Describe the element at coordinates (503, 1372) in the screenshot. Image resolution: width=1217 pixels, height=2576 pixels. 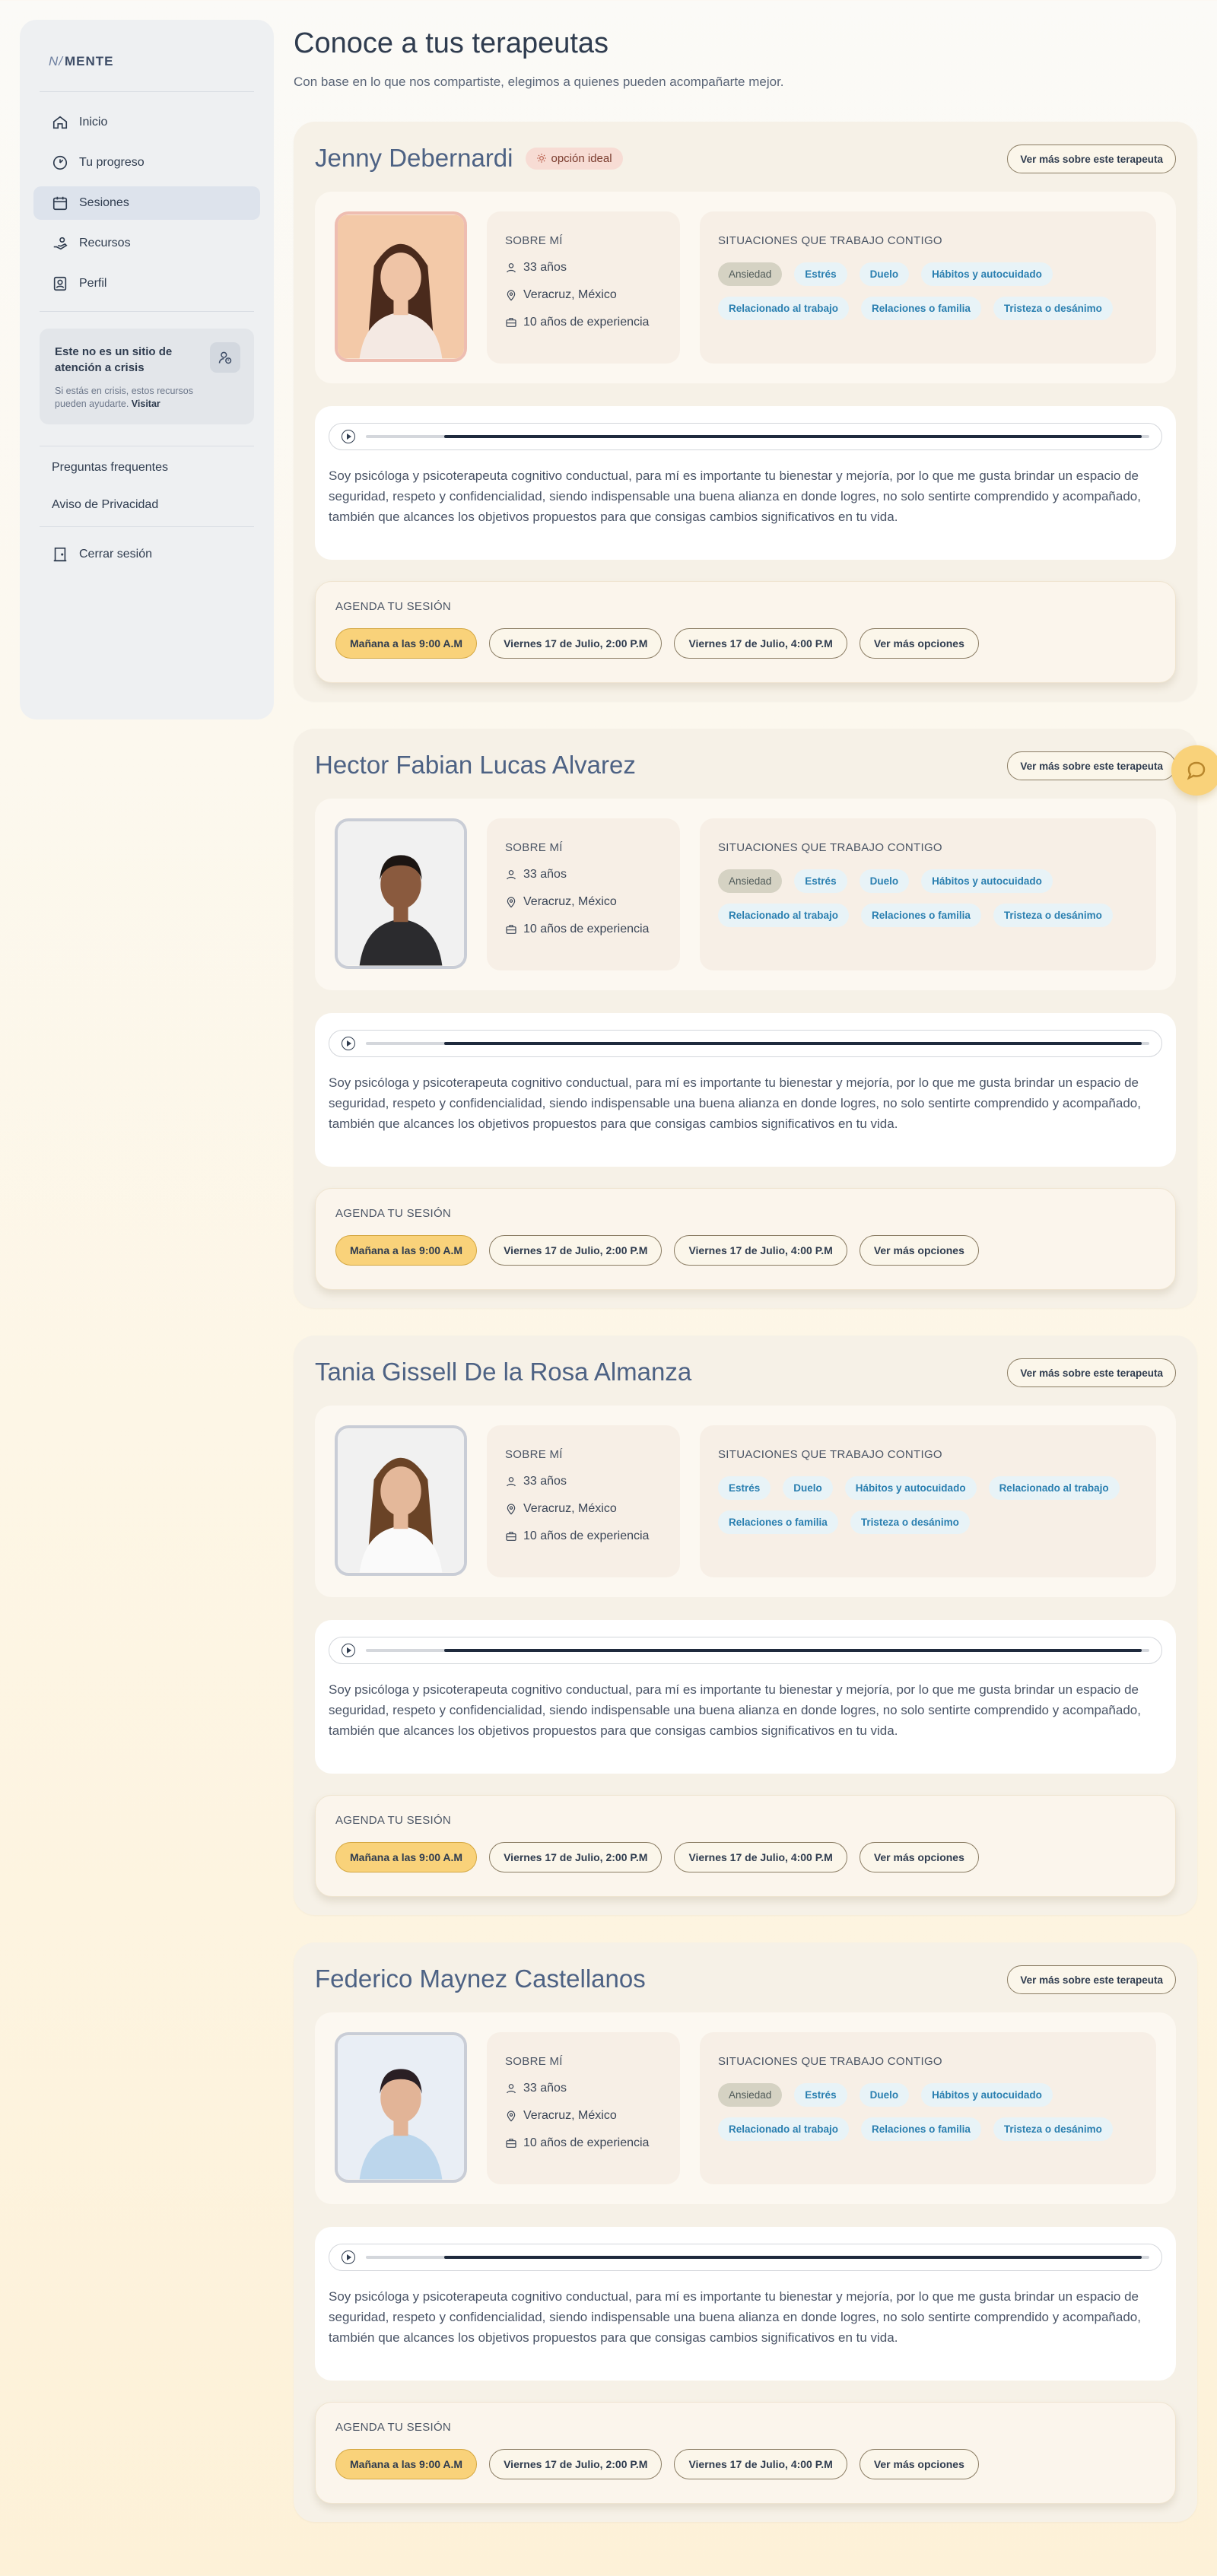
I see `therapist-name: Tania Gissell De la Rosa Almanza` at that location.